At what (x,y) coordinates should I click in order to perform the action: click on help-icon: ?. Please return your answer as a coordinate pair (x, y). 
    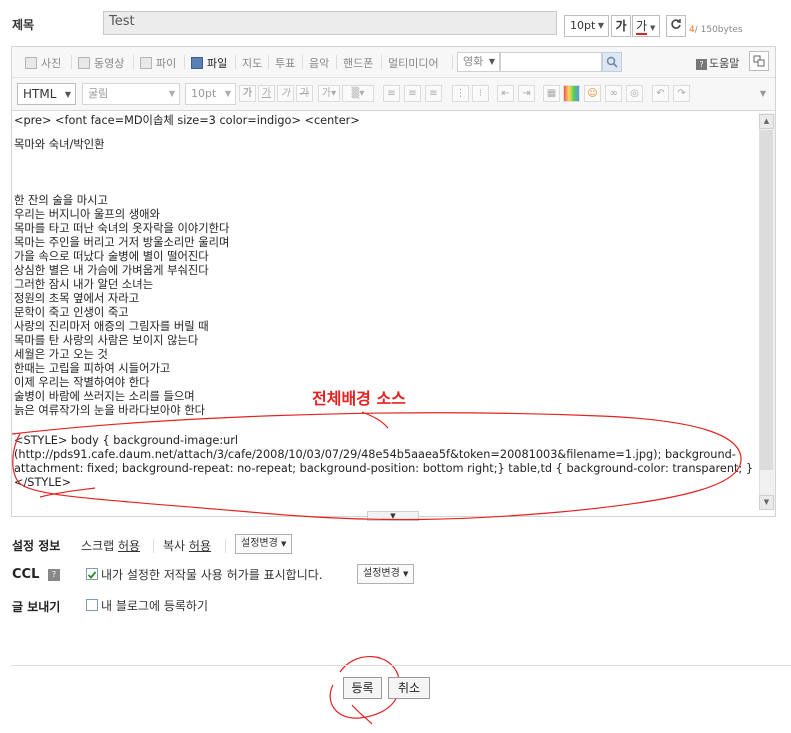
    Looking at the image, I should click on (701, 64).